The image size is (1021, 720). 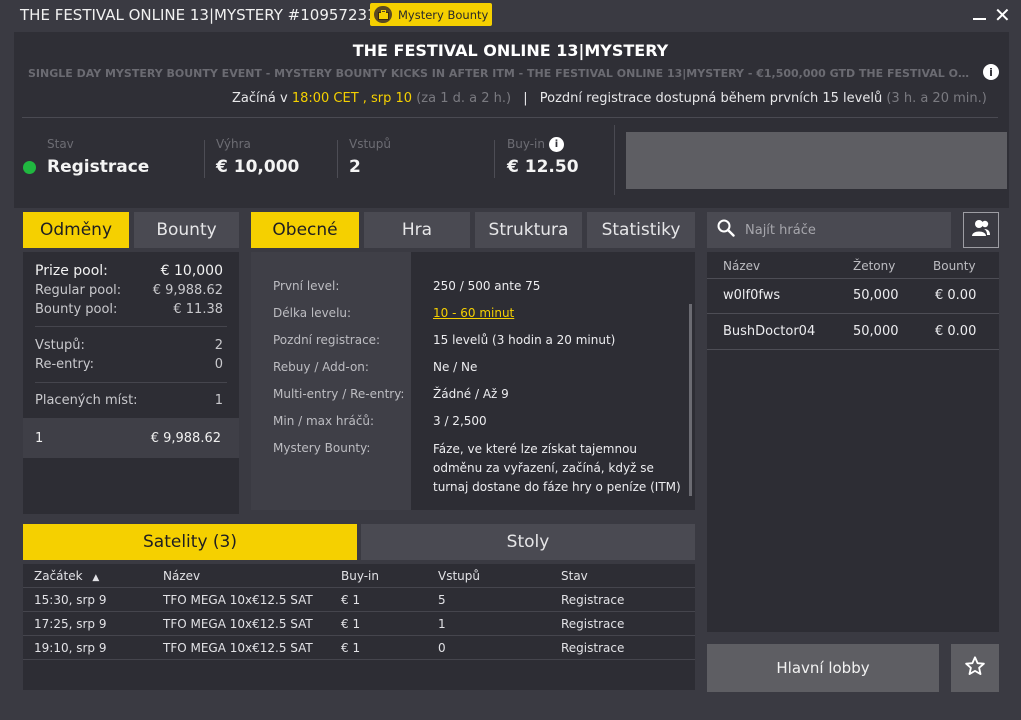 I want to click on payout-row: 1 € 9,988.62, so click(x=131, y=438).